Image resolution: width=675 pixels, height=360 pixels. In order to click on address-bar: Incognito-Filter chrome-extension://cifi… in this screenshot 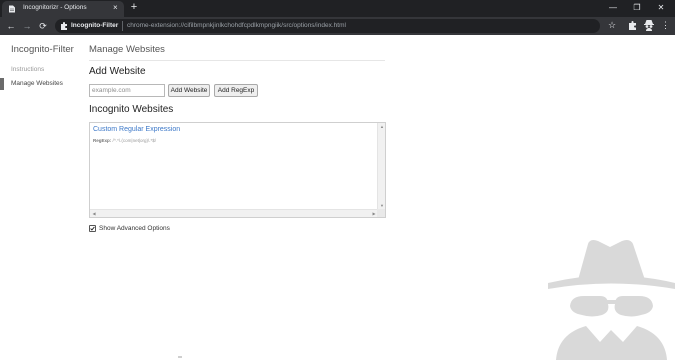, I will do `click(327, 26)`.